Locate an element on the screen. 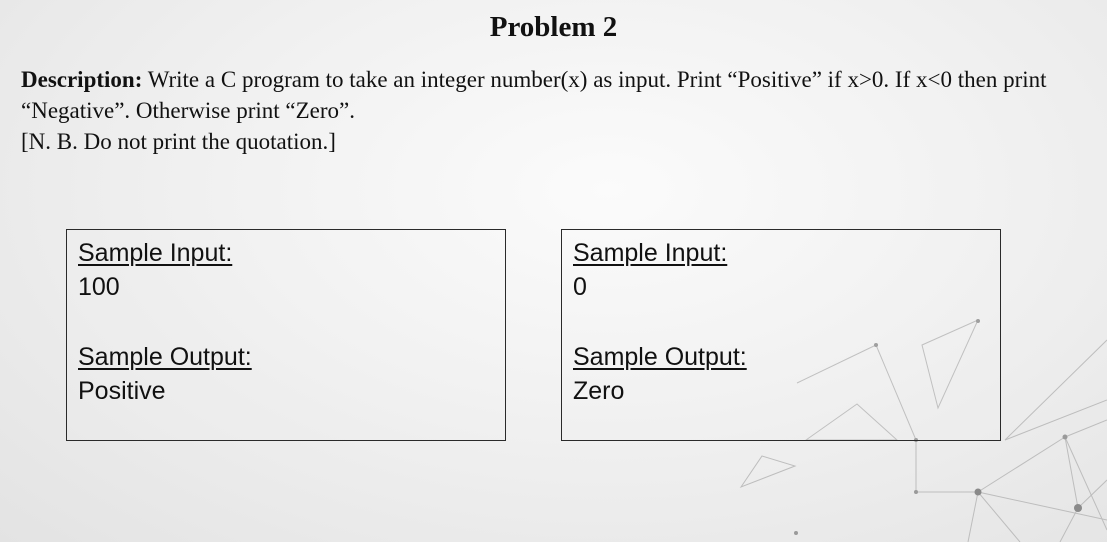 The width and height of the screenshot is (1107, 542). sample-output-value: Positive is located at coordinates (122, 391).